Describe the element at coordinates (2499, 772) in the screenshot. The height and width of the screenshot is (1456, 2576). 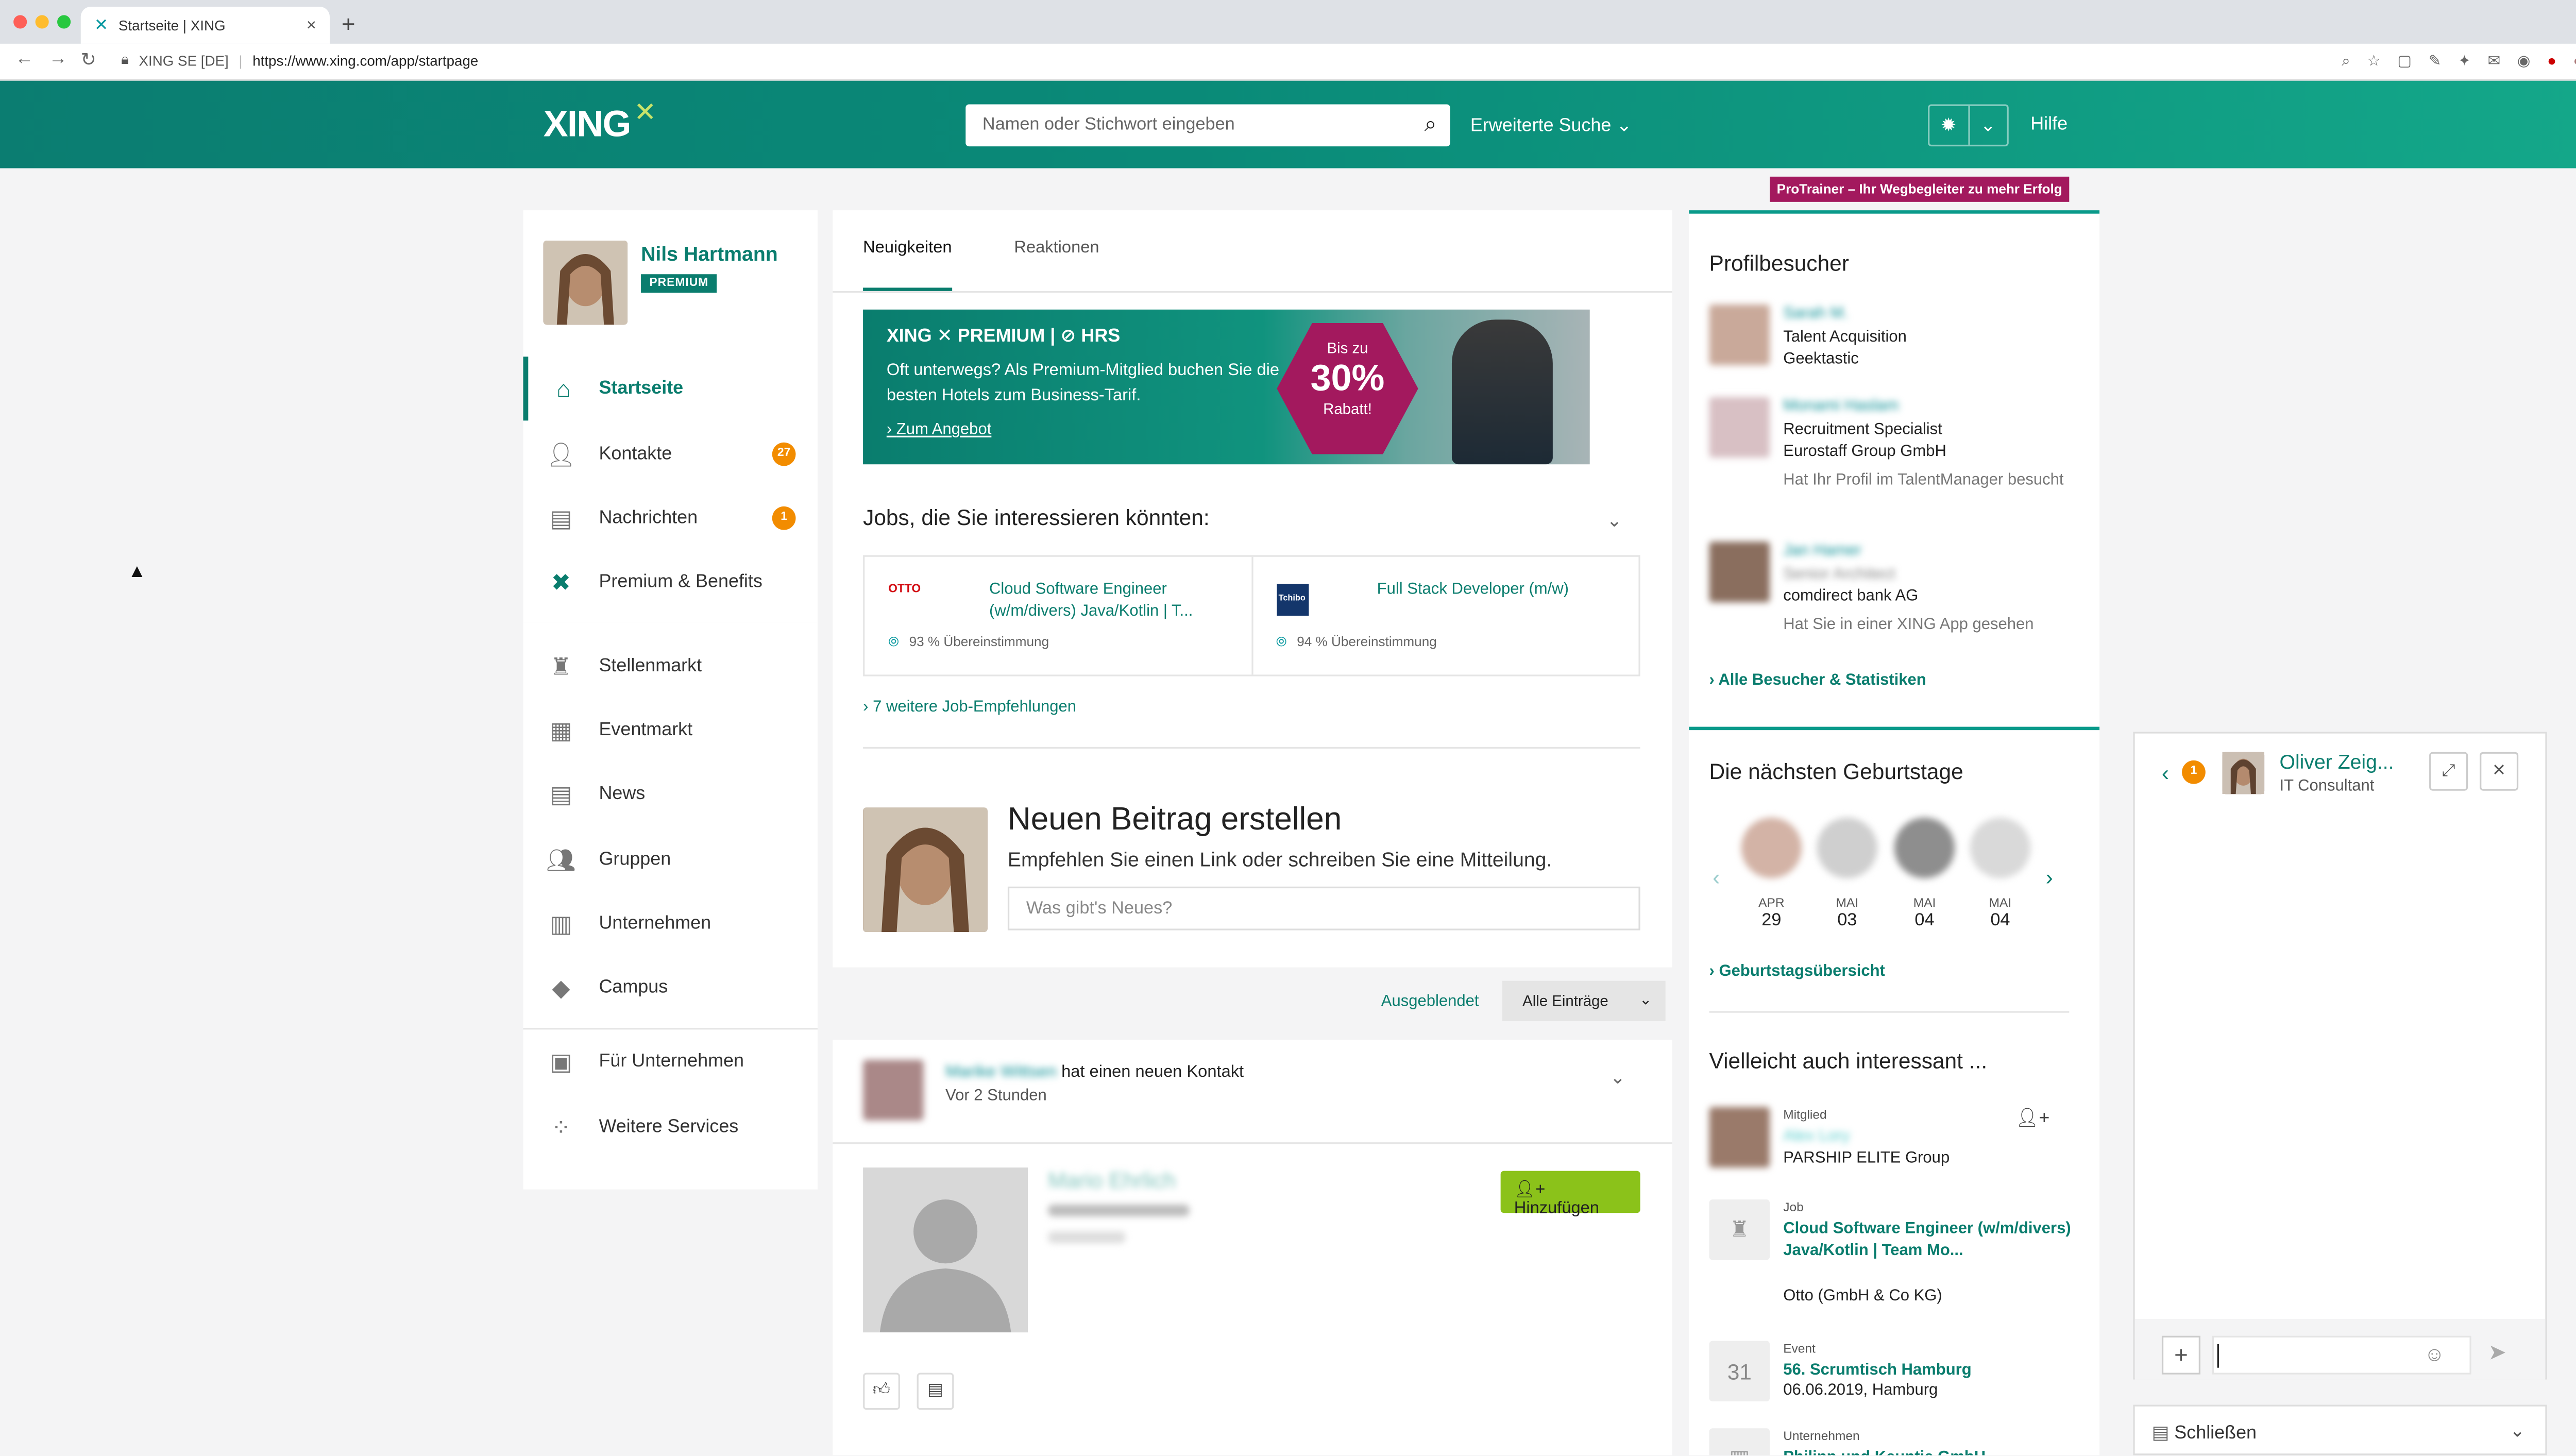
I see `close-icon: ✕` at that location.